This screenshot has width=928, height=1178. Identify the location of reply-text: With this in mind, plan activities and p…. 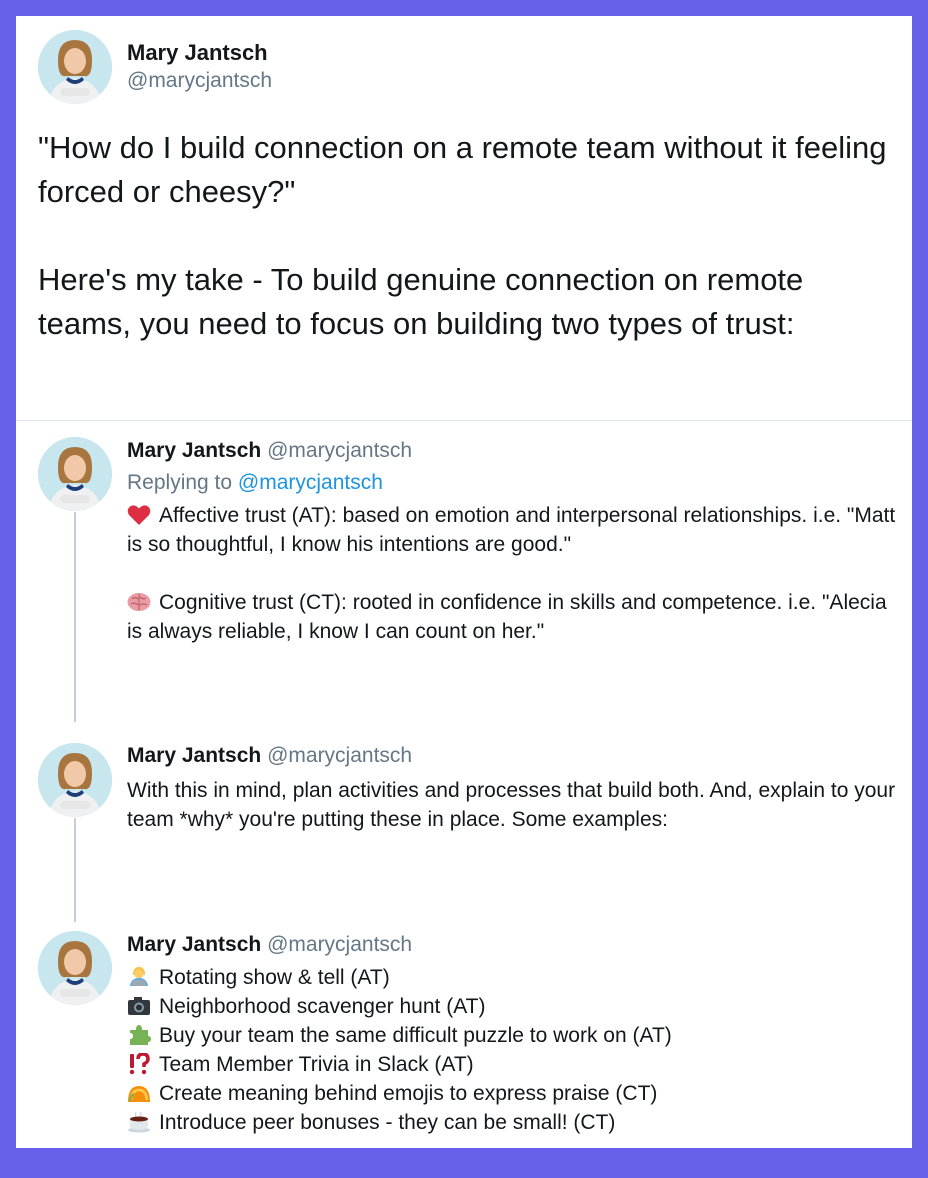
(514, 805).